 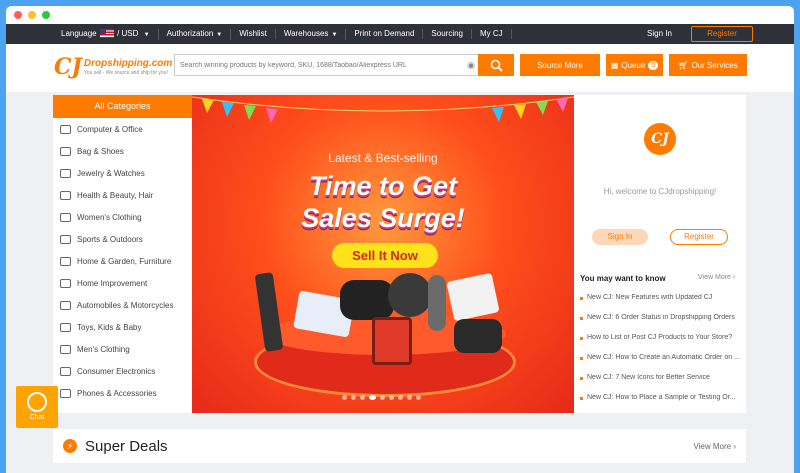 I want to click on category-item: Bag & Shoes, so click(x=122, y=151).